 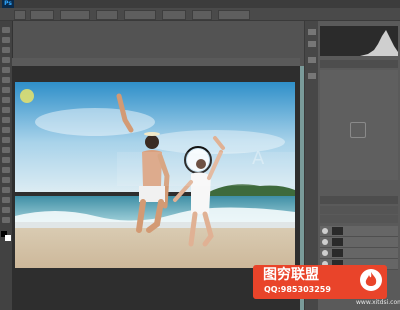 What do you see at coordinates (6, 220) in the screenshot?
I see `zoom-tool-icon` at bounding box center [6, 220].